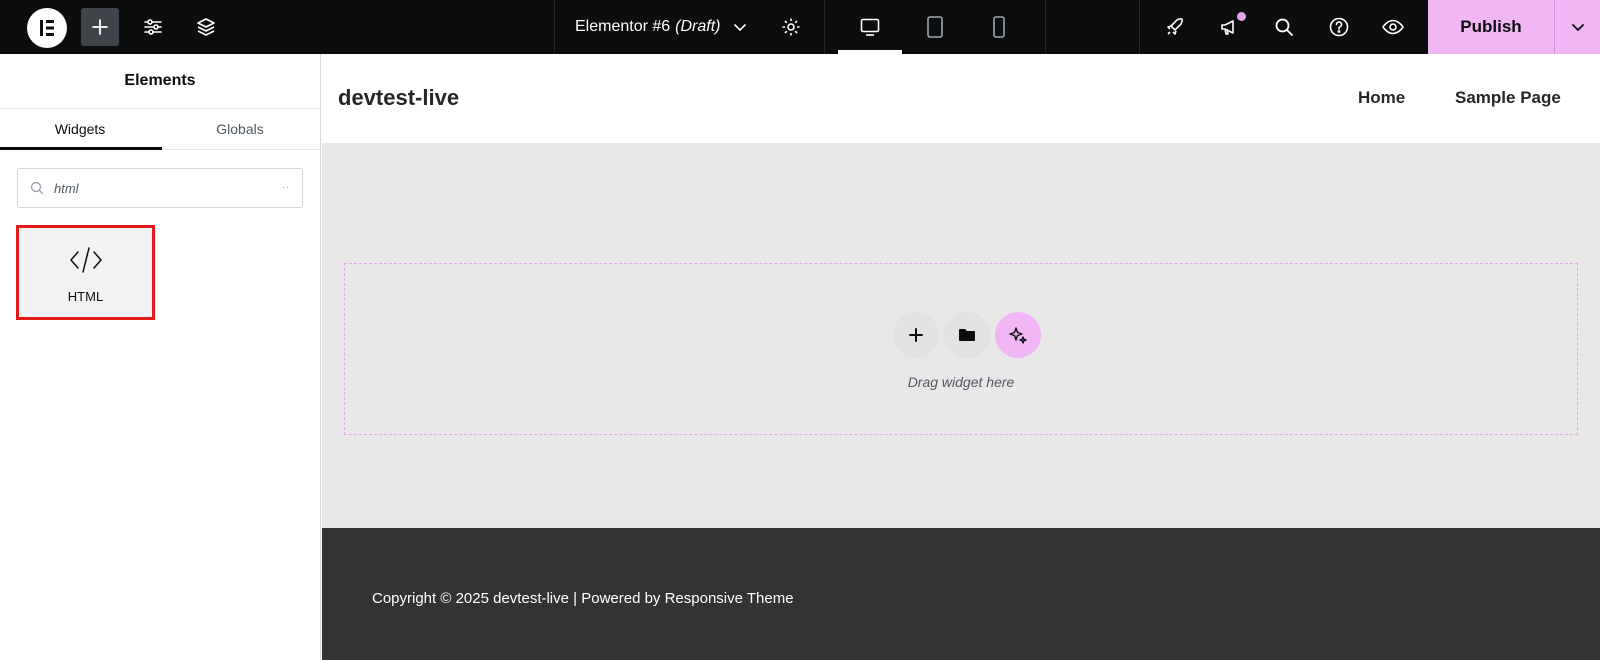 Image resolution: width=1600 pixels, height=660 pixels. Describe the element at coordinates (286, 185) in the screenshot. I see `search-clear: ..` at that location.